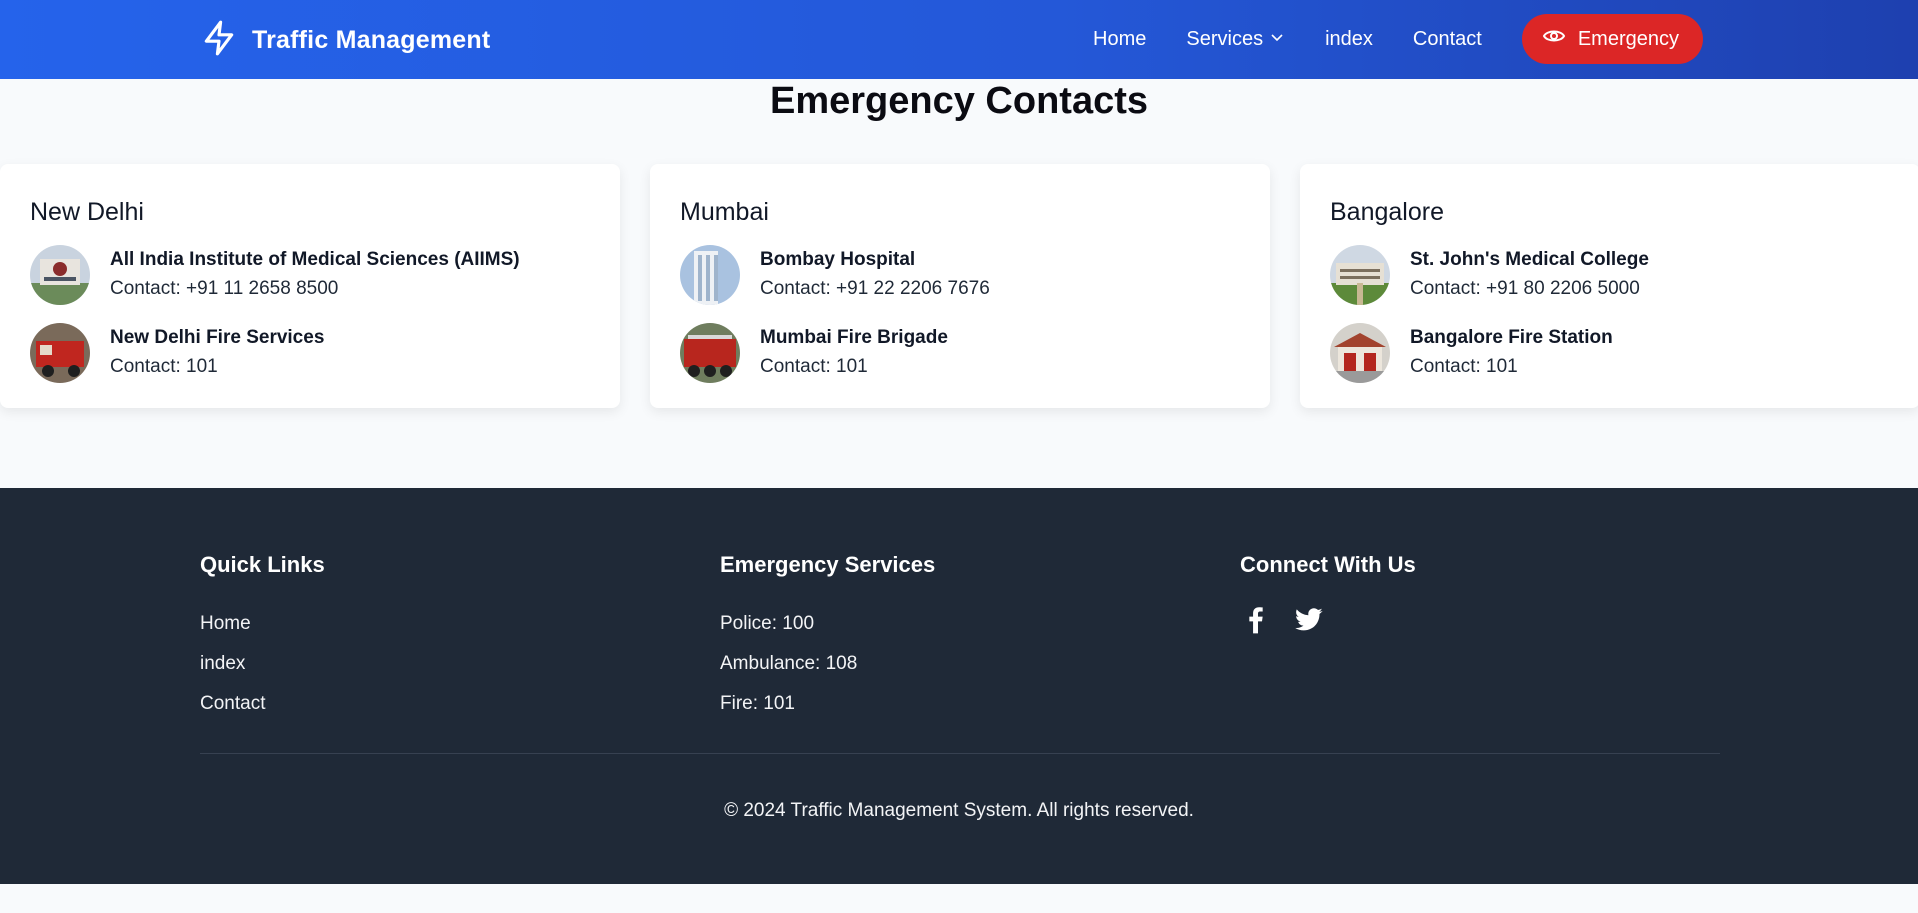 The height and width of the screenshot is (913, 1918). I want to click on footer-connect: Connect With Us, so click(1328, 596).